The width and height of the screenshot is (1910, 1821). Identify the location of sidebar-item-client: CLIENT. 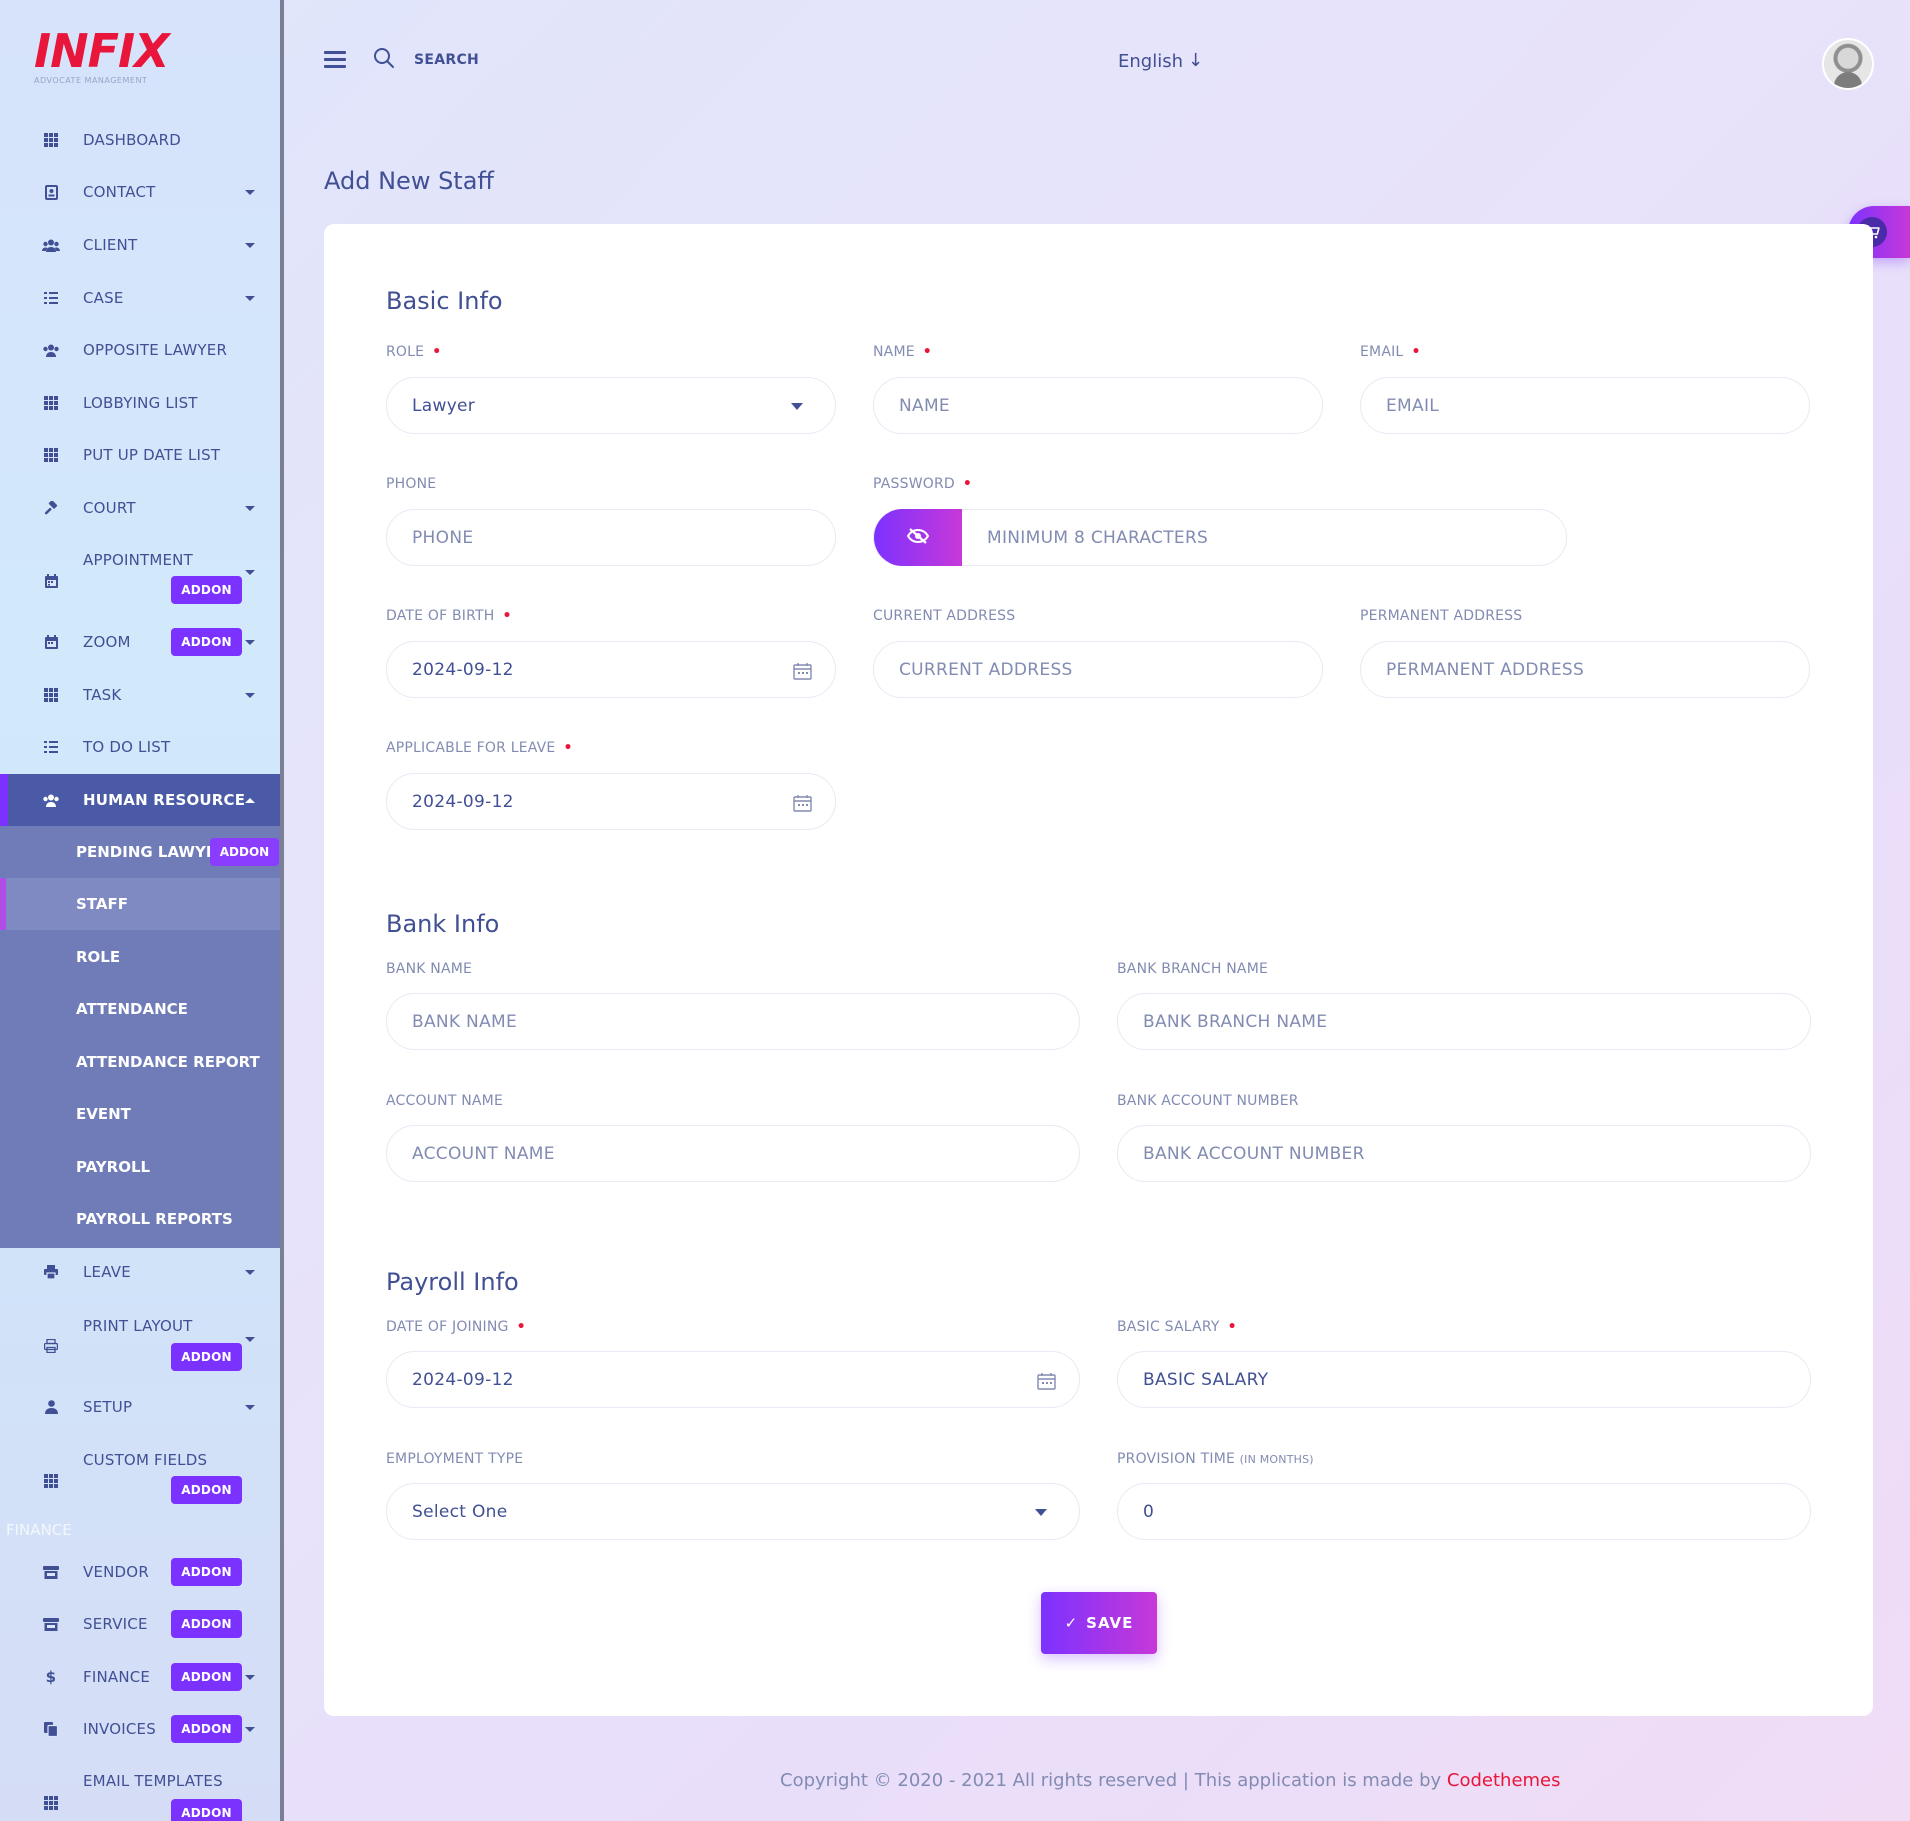
(141, 245).